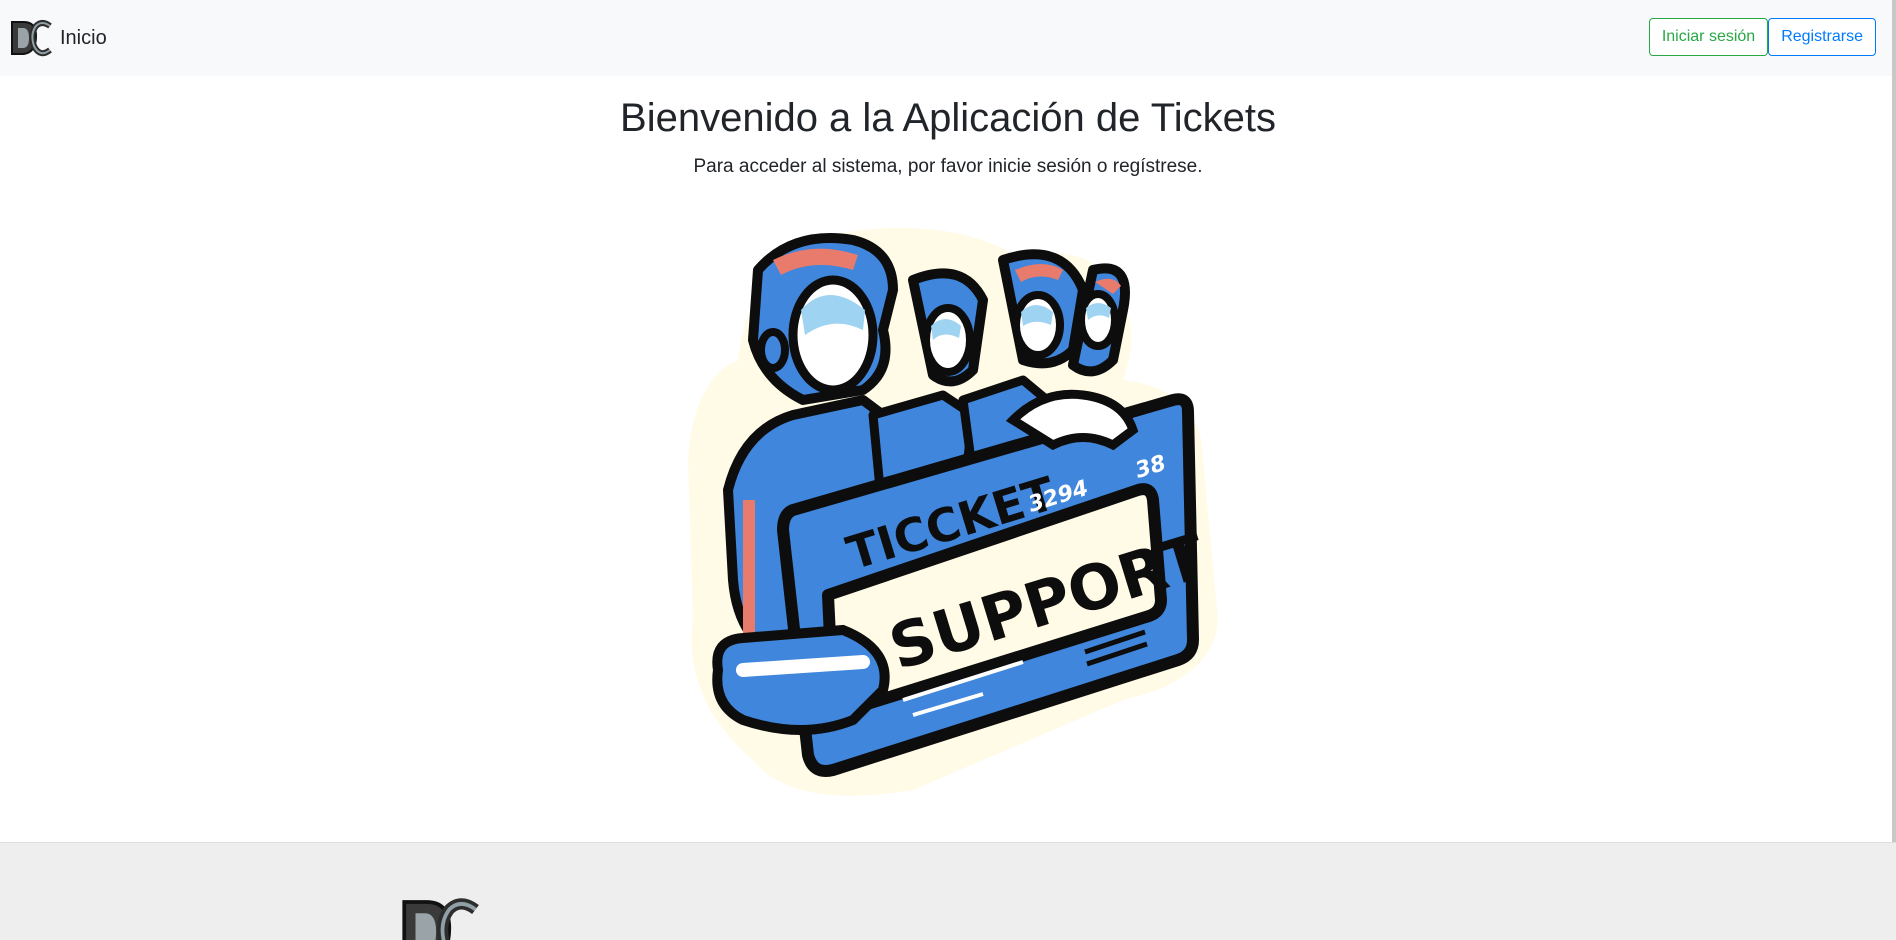 The image size is (1896, 940). I want to click on brand-label: Inicio, so click(83, 37).